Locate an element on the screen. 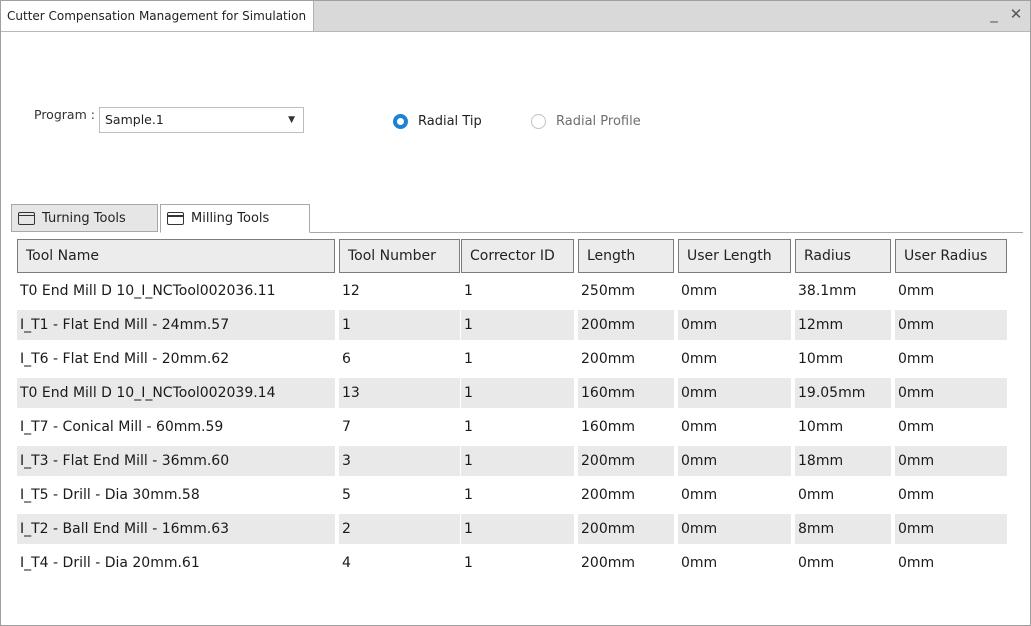 The height and width of the screenshot is (626, 1031). radio-selected-icon is located at coordinates (400, 121).